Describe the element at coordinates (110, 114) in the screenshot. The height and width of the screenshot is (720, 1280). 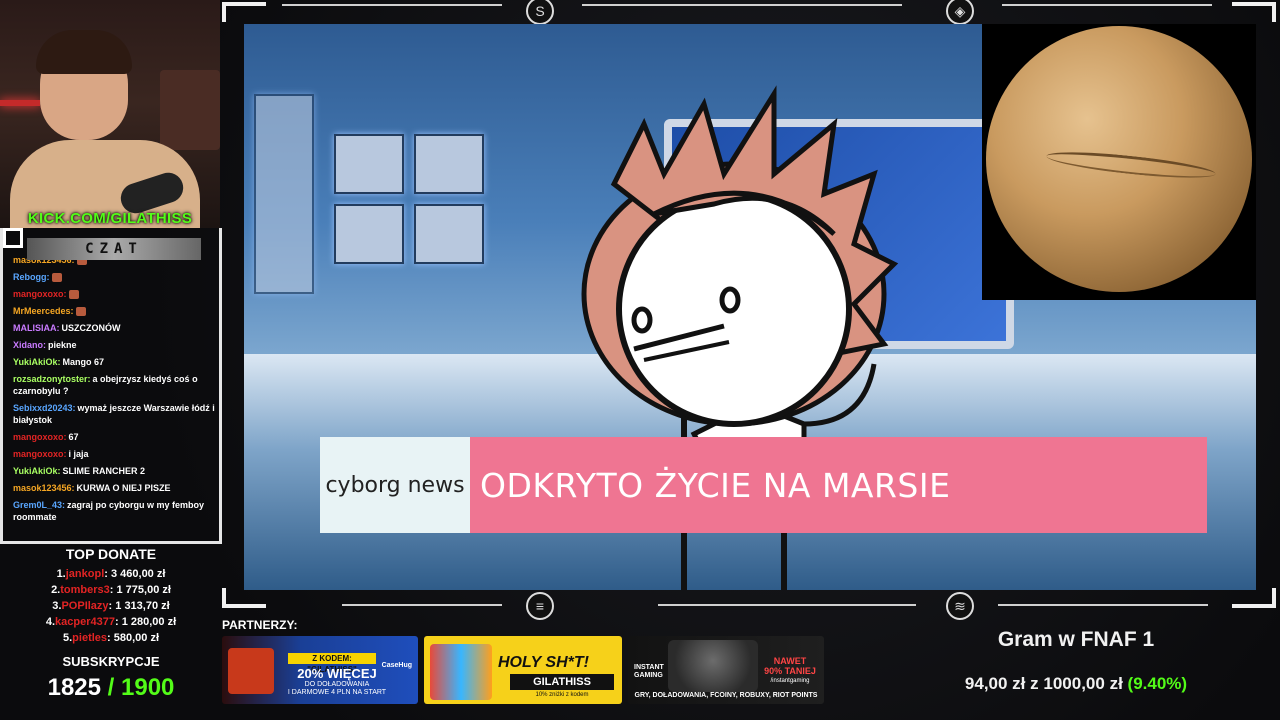
I see `webcam-feed: KICK.COM/GILATHISS` at that location.